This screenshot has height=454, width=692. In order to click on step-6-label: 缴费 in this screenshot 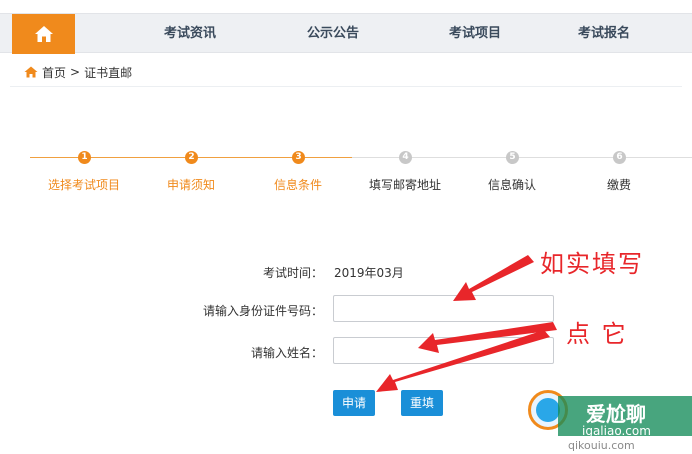, I will do `click(618, 185)`.